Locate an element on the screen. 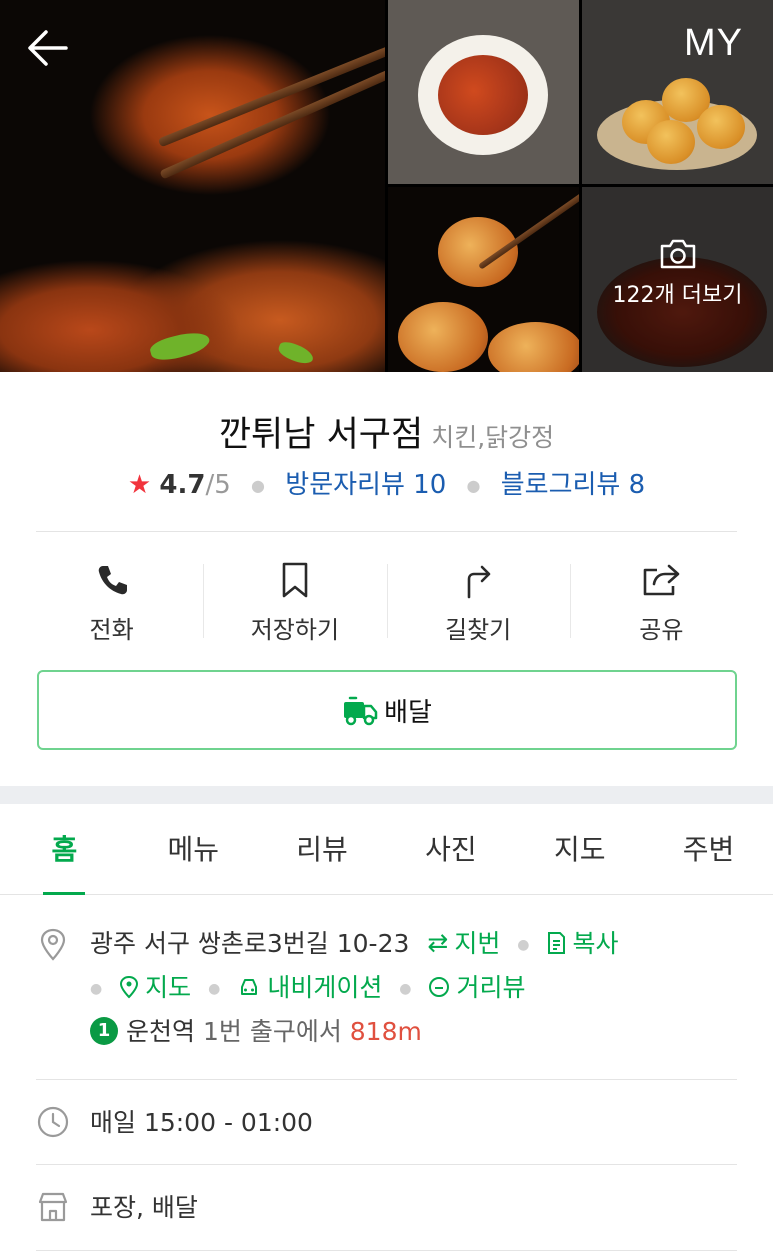  subway-line-badge: 1 is located at coordinates (104, 1031).